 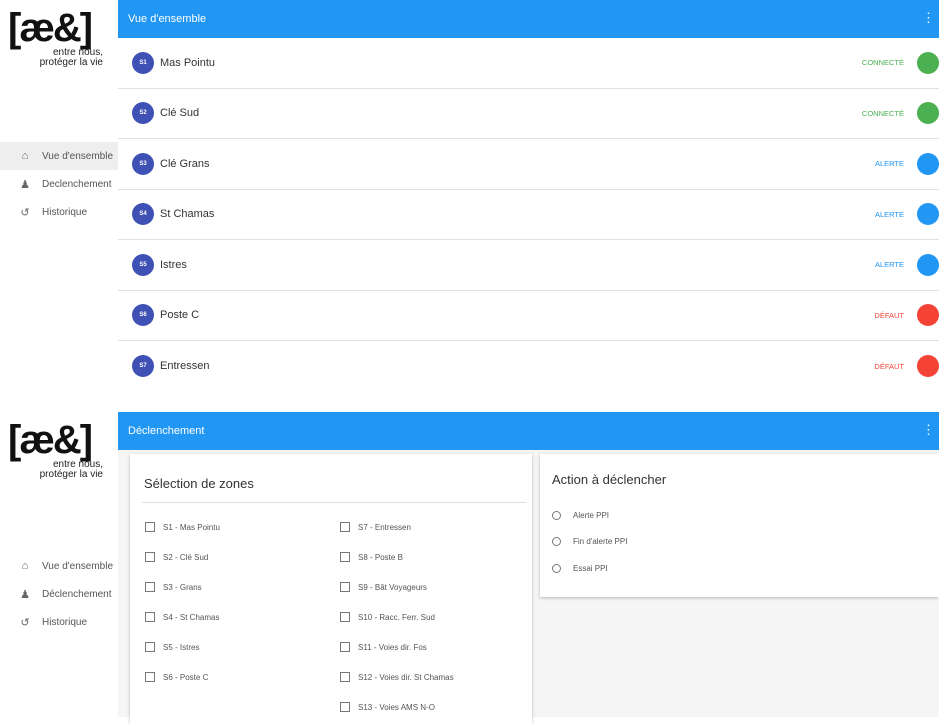 What do you see at coordinates (180, 315) in the screenshot?
I see `station-name: Poste C` at bounding box center [180, 315].